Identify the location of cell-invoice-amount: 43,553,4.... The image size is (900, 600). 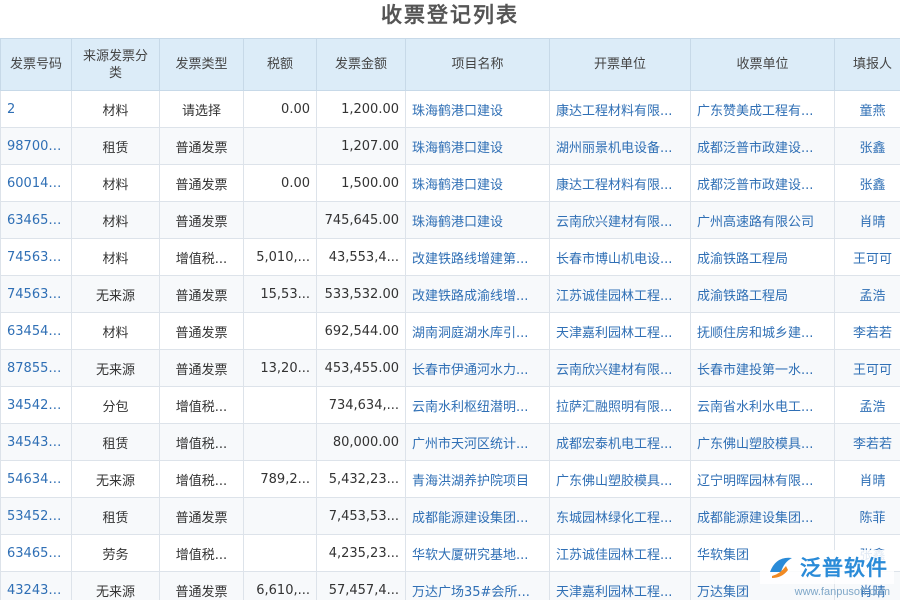
(361, 257).